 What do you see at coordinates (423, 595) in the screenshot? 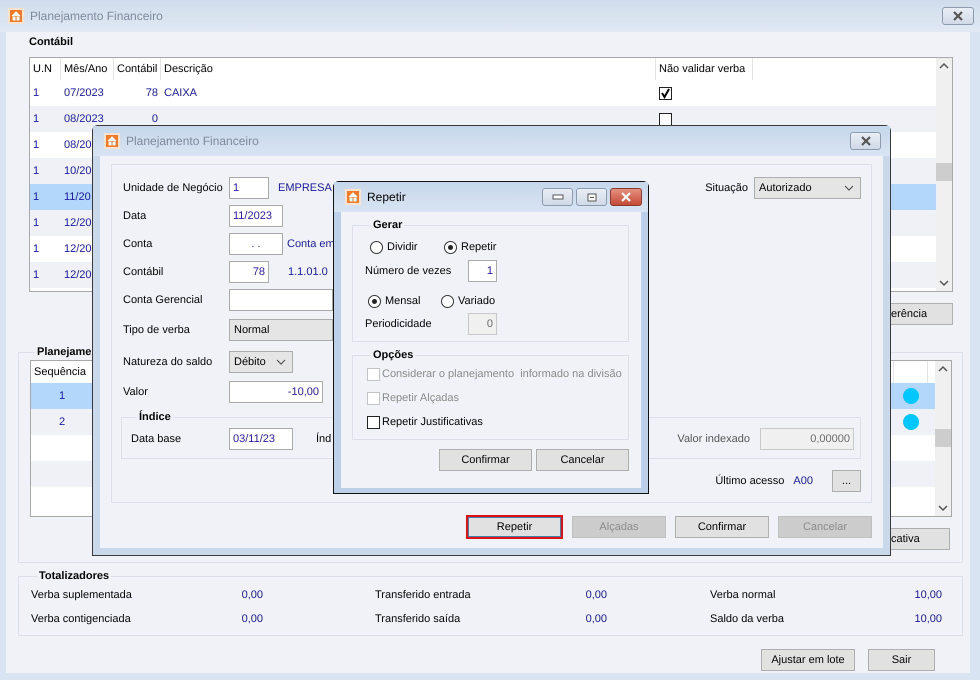
I see `total-label: Transferido entrada` at bounding box center [423, 595].